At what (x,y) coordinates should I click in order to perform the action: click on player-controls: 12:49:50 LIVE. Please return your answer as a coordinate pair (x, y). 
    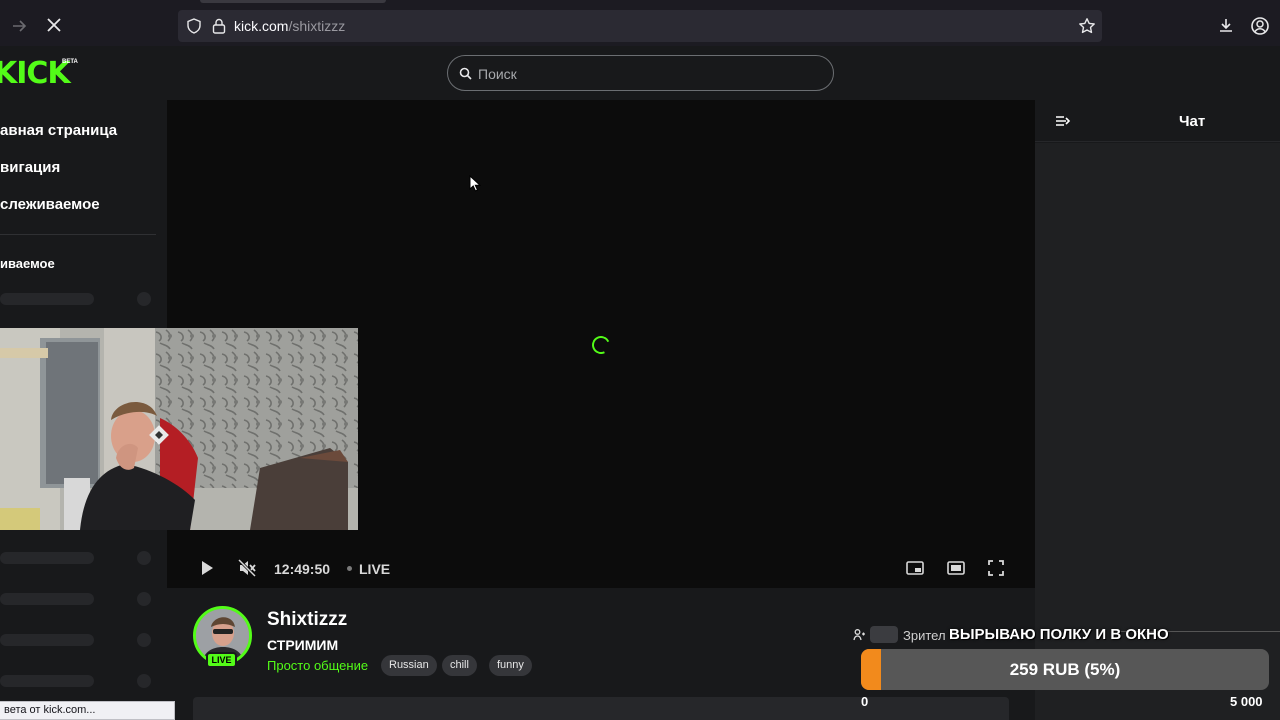
    Looking at the image, I should click on (601, 570).